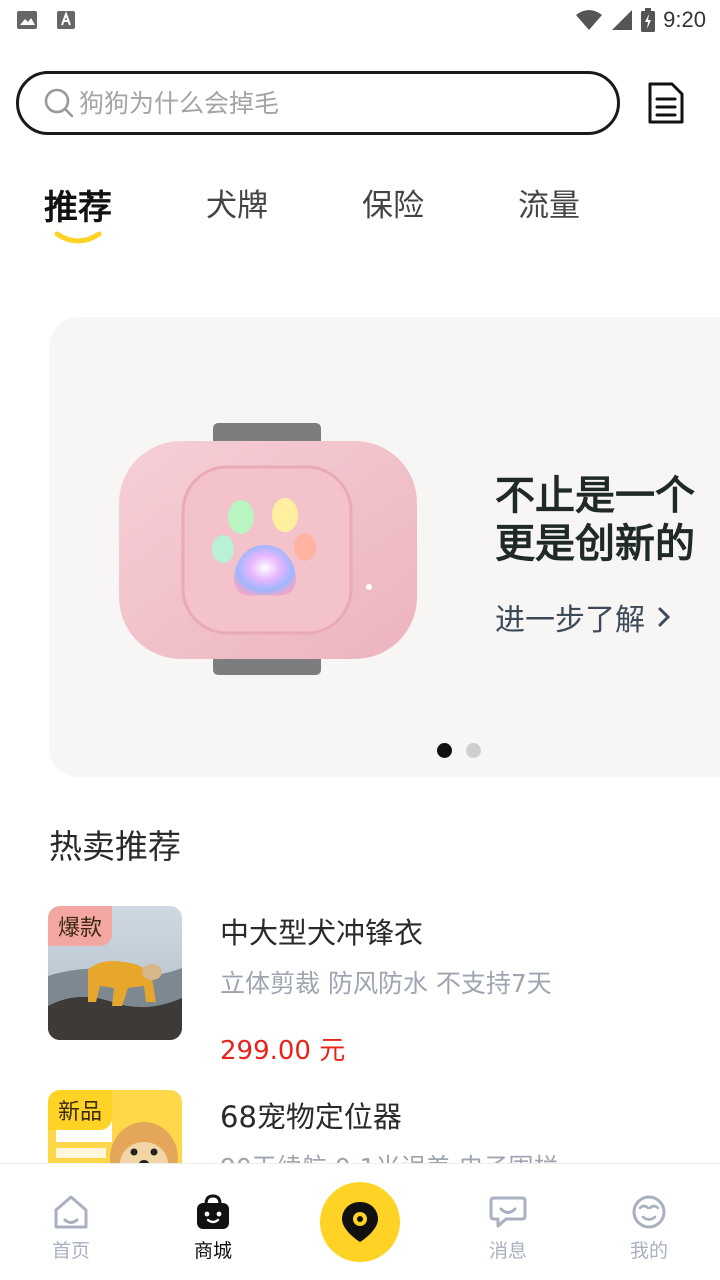 This screenshot has height=1280, width=720. What do you see at coordinates (684, 19) in the screenshot?
I see `status-time: 9:20` at bounding box center [684, 19].